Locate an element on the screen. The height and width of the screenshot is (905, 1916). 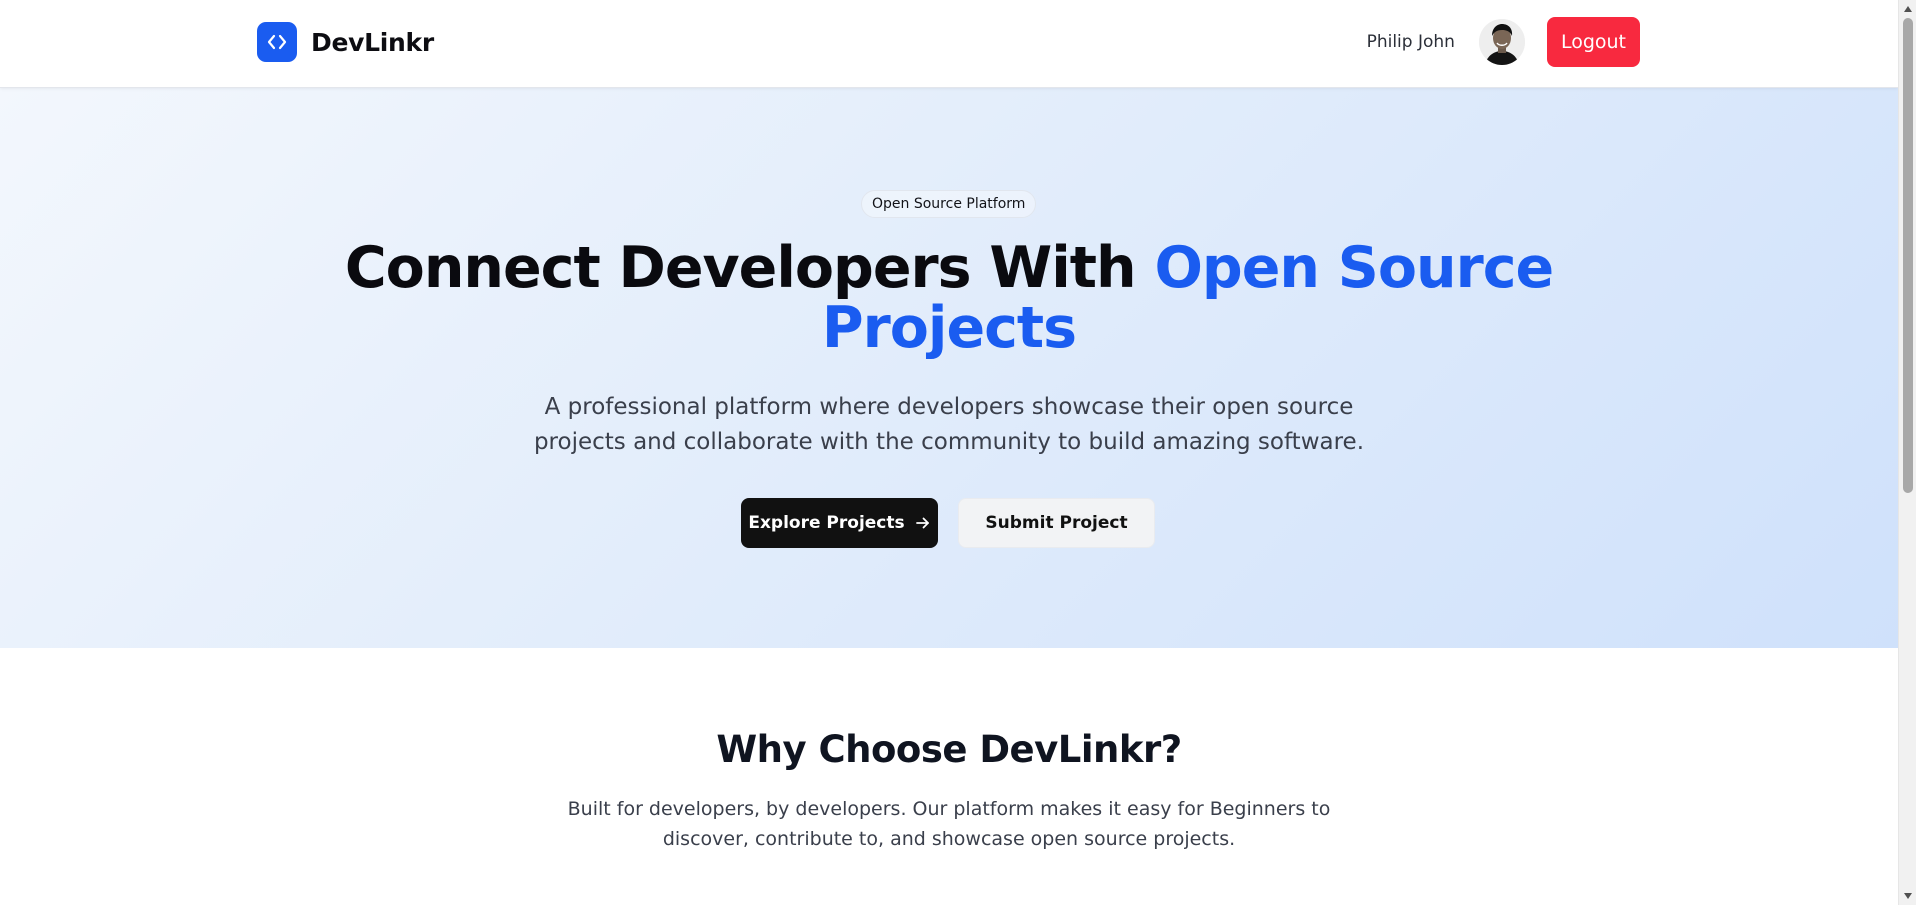
avatar is located at coordinates (1501, 42).